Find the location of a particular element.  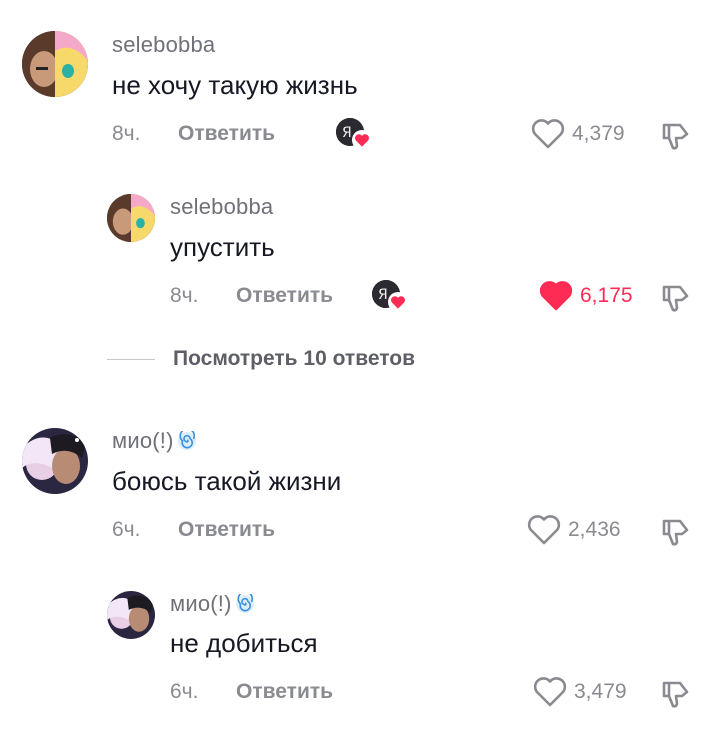

reply-username-text: мио(!) is located at coordinates (201, 603).